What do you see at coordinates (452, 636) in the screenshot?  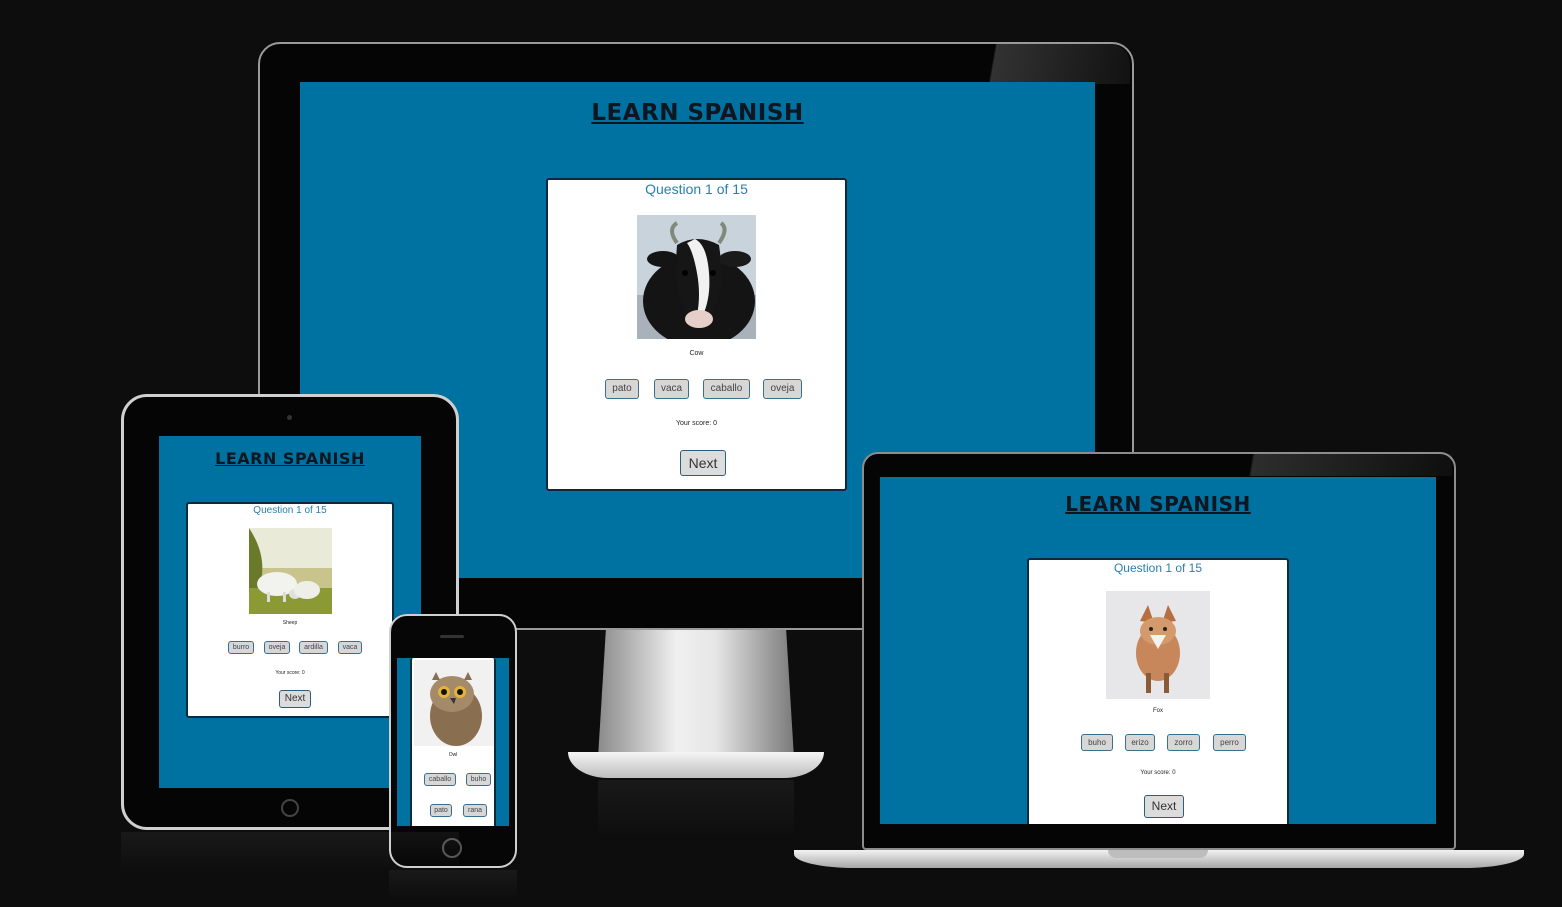 I see `speaker-icon` at bounding box center [452, 636].